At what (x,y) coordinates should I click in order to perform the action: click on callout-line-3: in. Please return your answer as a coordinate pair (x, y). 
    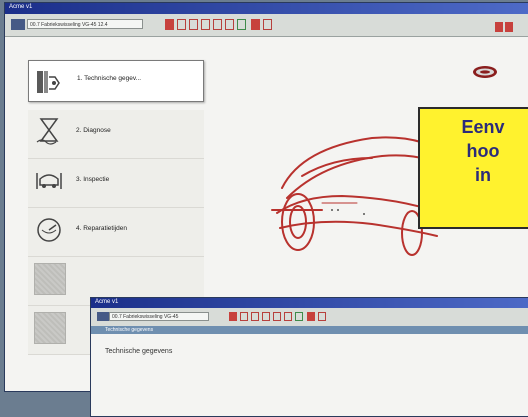
    Looking at the image, I should click on (483, 175).